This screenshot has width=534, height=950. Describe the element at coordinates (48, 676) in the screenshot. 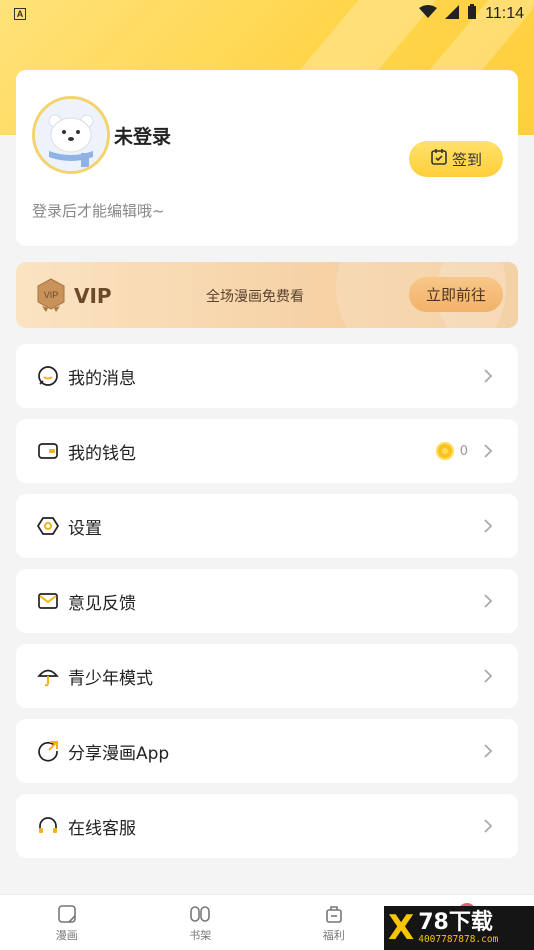

I see `umbrella-icon` at that location.